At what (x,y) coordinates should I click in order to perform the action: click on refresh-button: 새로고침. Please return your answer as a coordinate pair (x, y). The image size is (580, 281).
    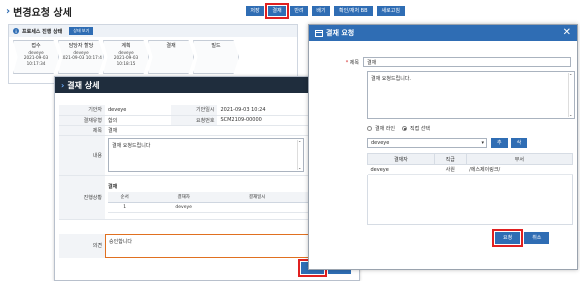
    Looking at the image, I should click on (390, 11).